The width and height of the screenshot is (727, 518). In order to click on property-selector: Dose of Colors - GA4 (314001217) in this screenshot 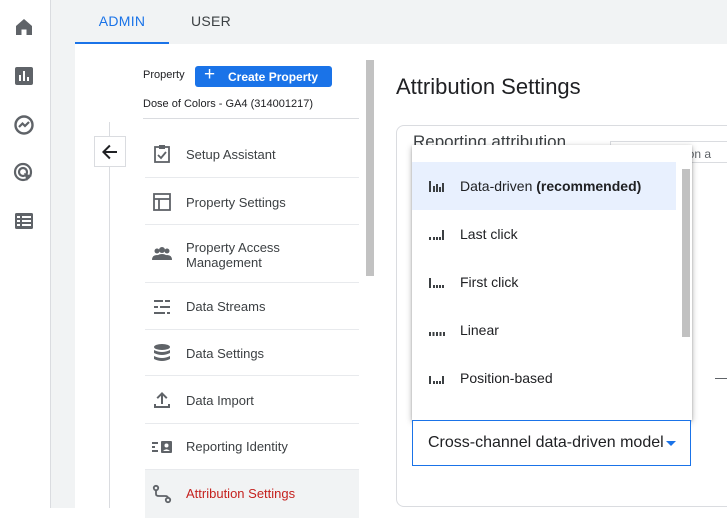, I will do `click(228, 104)`.